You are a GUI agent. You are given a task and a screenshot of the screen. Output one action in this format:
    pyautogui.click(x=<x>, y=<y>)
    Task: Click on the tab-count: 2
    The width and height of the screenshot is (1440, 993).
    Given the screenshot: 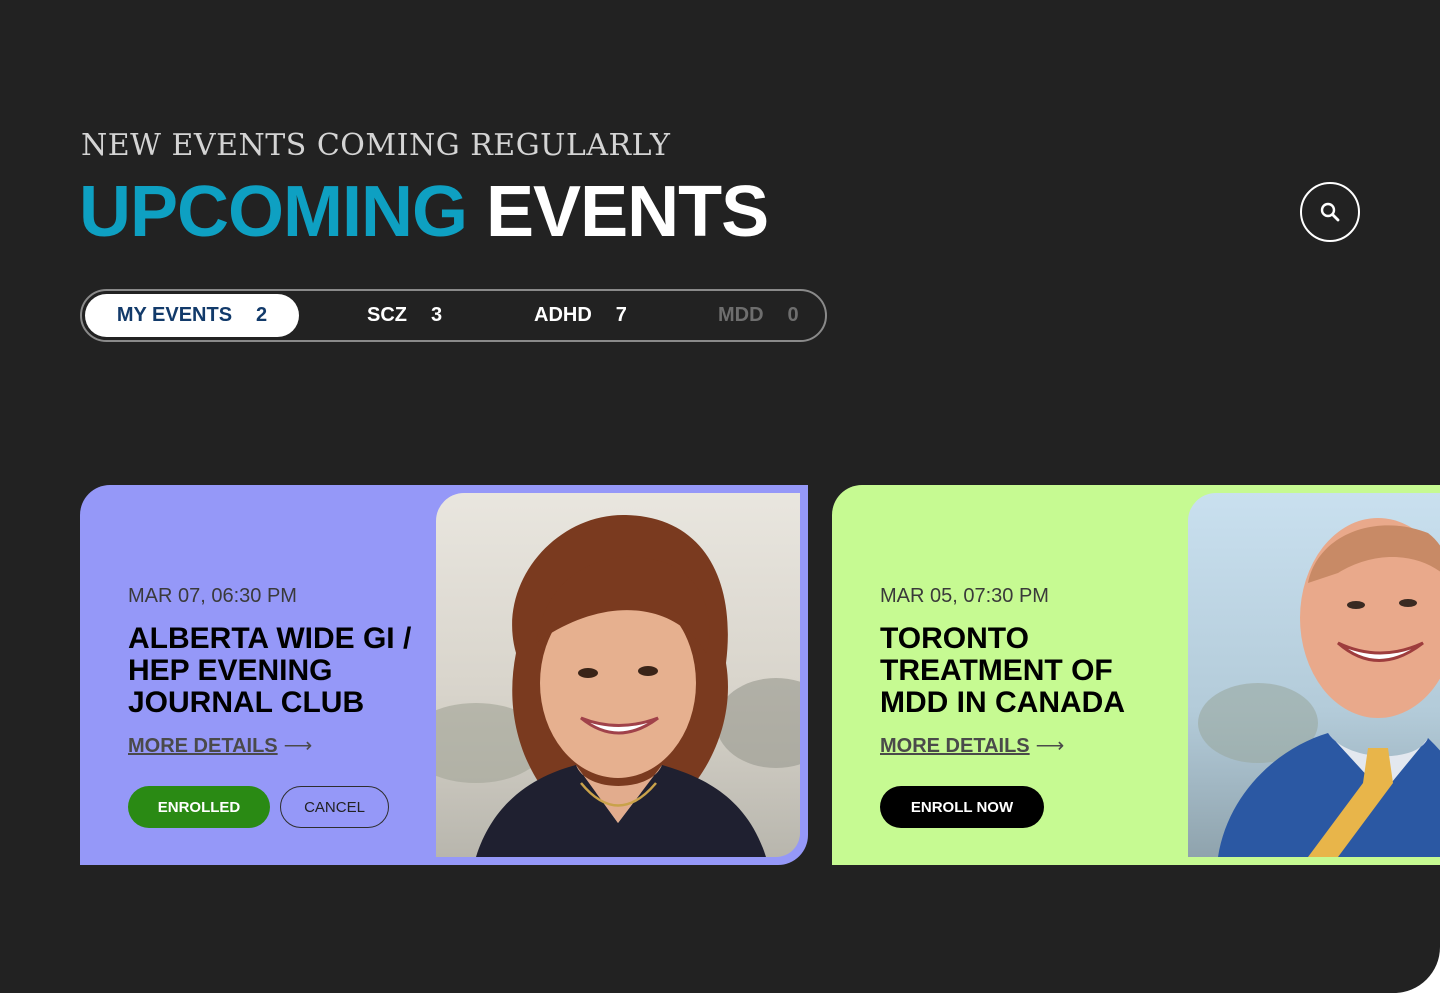 What is the action you would take?
    pyautogui.click(x=262, y=315)
    